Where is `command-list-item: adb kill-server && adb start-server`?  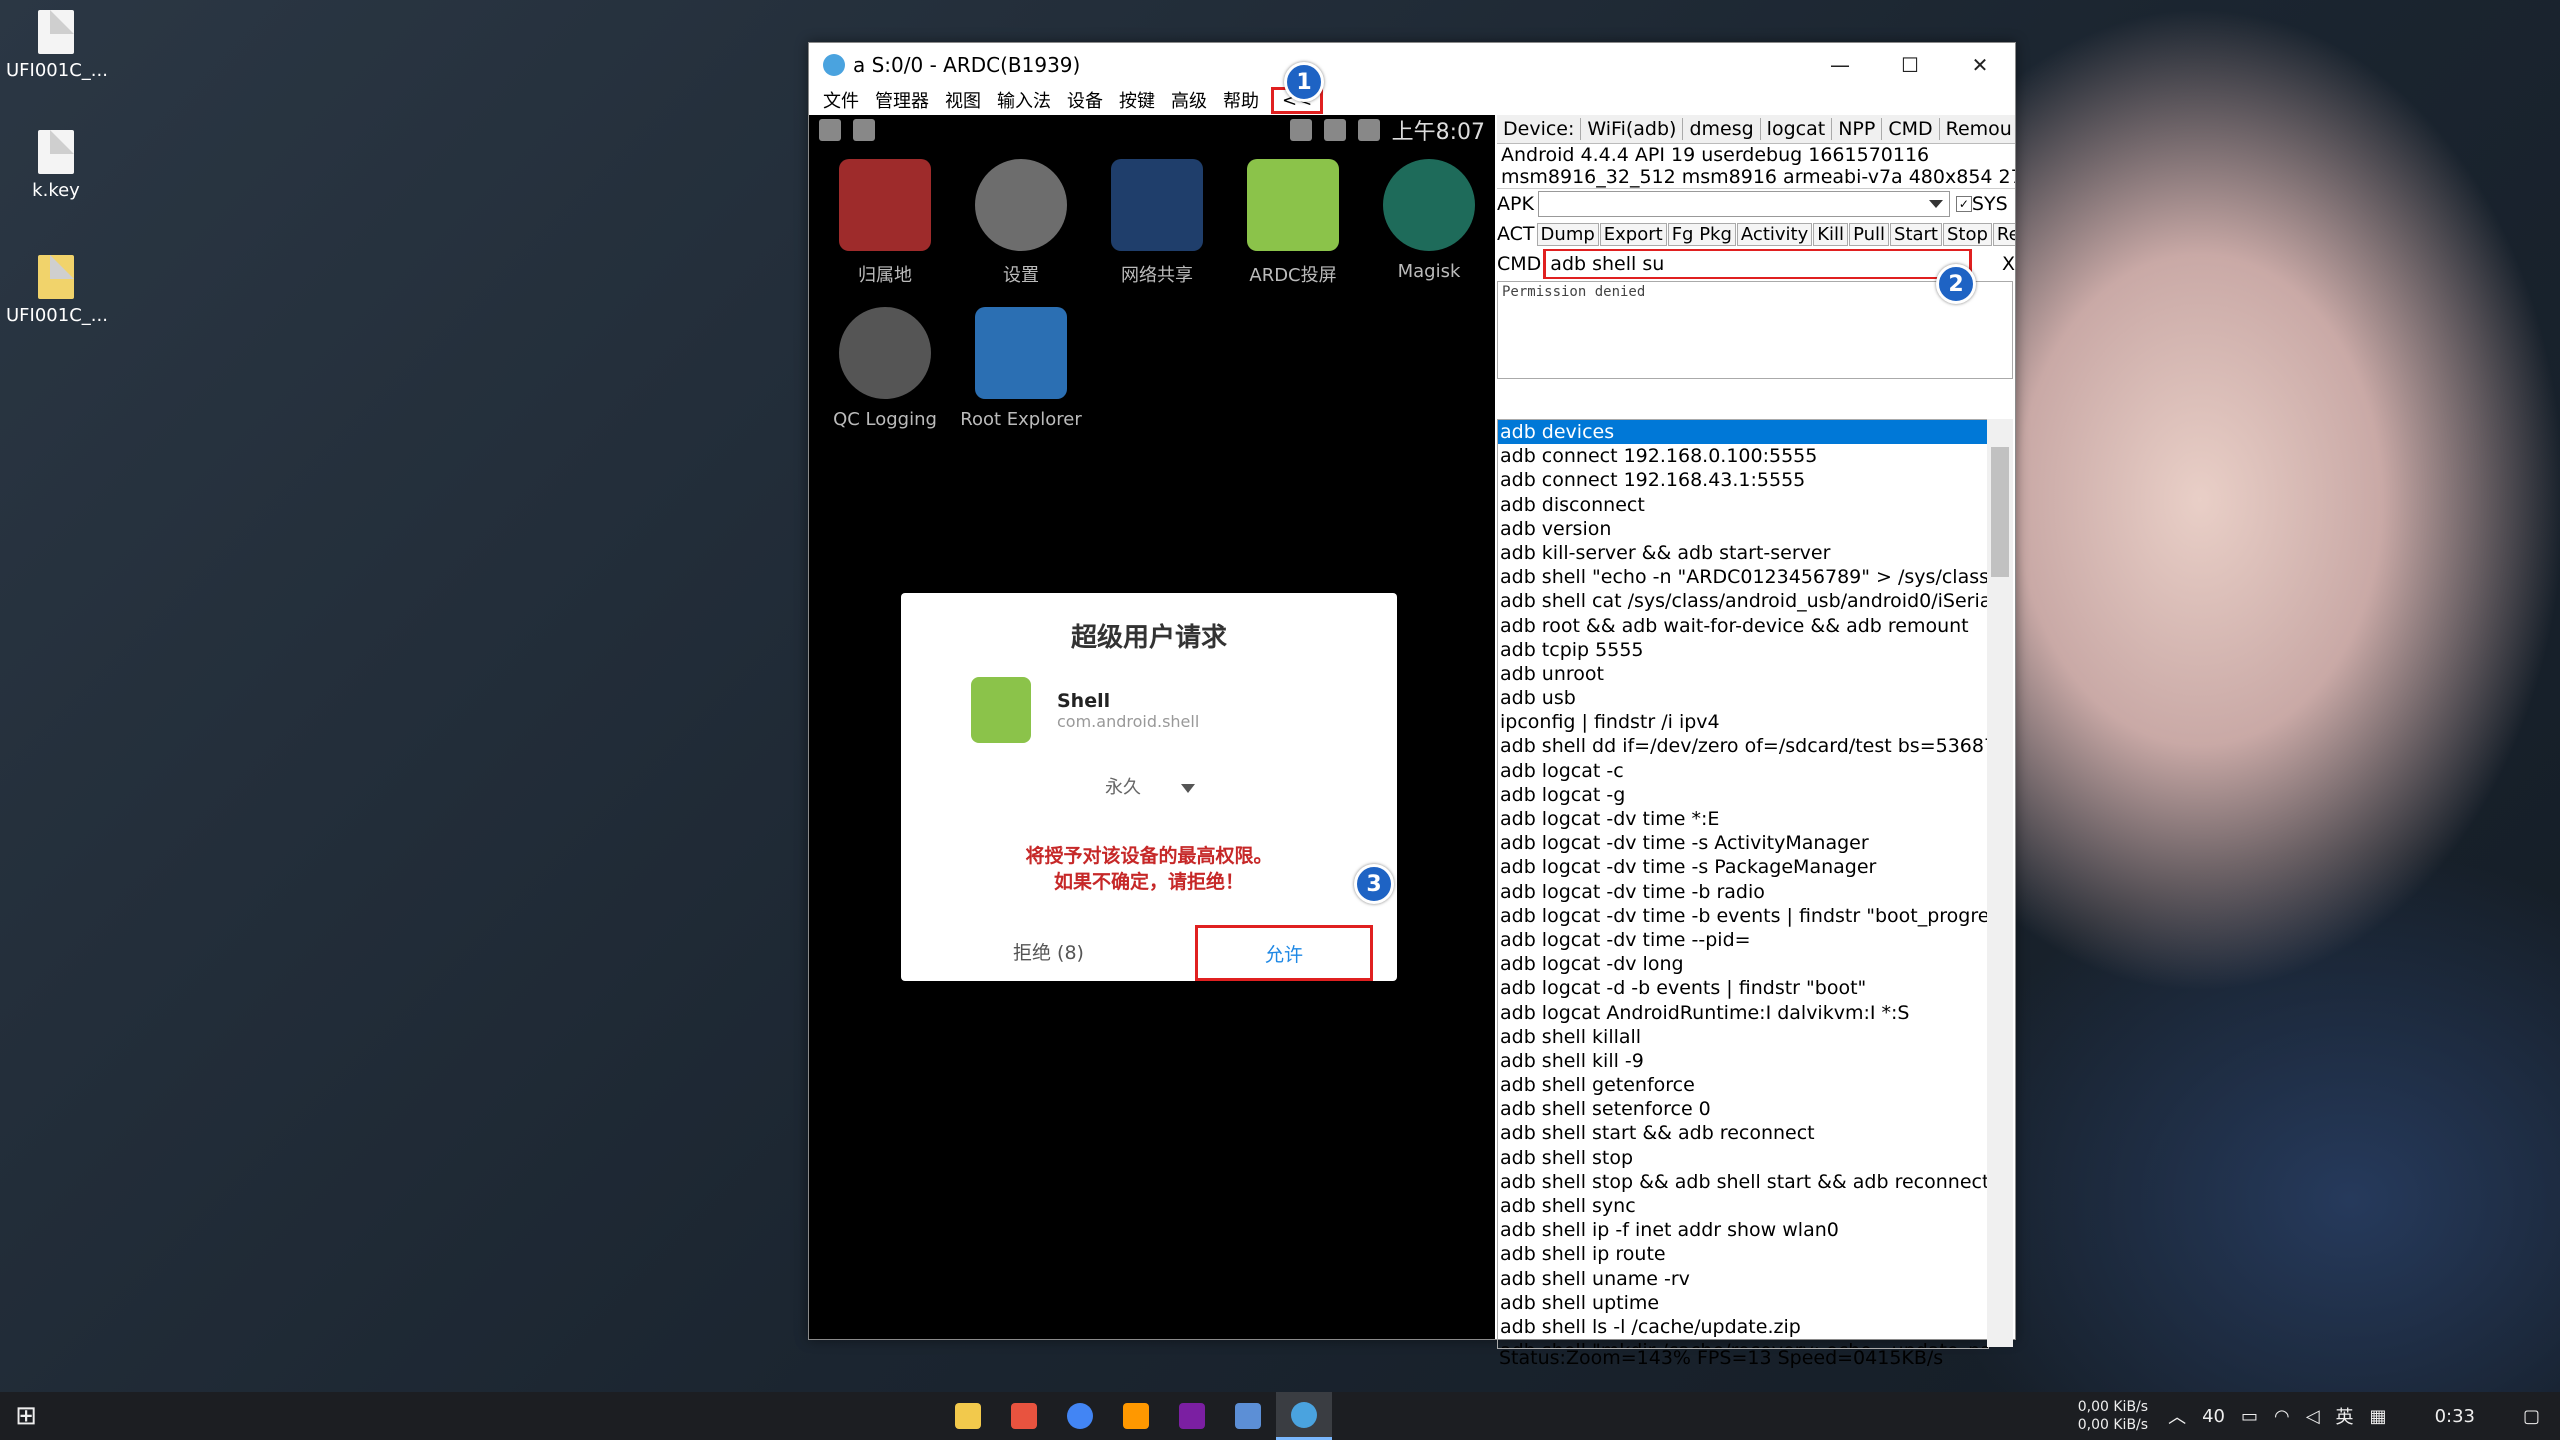
command-list-item: adb kill-server && adb start-server is located at coordinates (1743, 553).